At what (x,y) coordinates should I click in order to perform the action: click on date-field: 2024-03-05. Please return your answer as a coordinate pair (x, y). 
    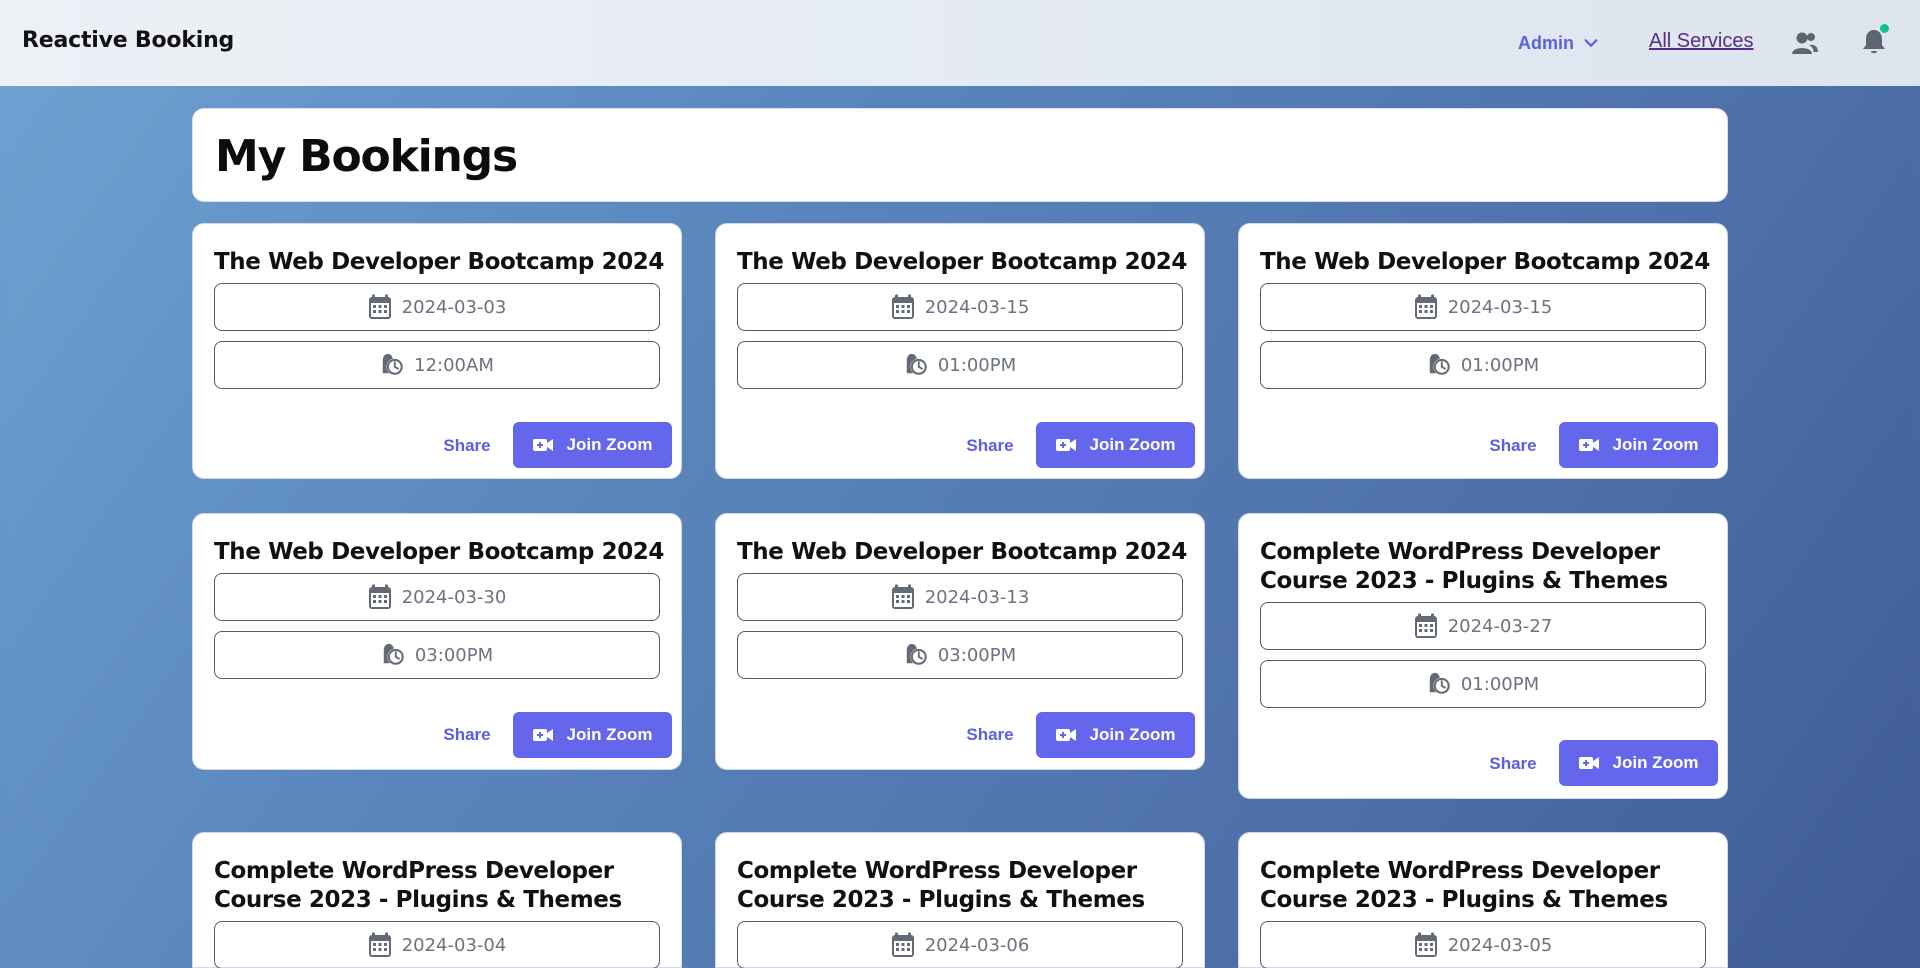
    Looking at the image, I should click on (1483, 944).